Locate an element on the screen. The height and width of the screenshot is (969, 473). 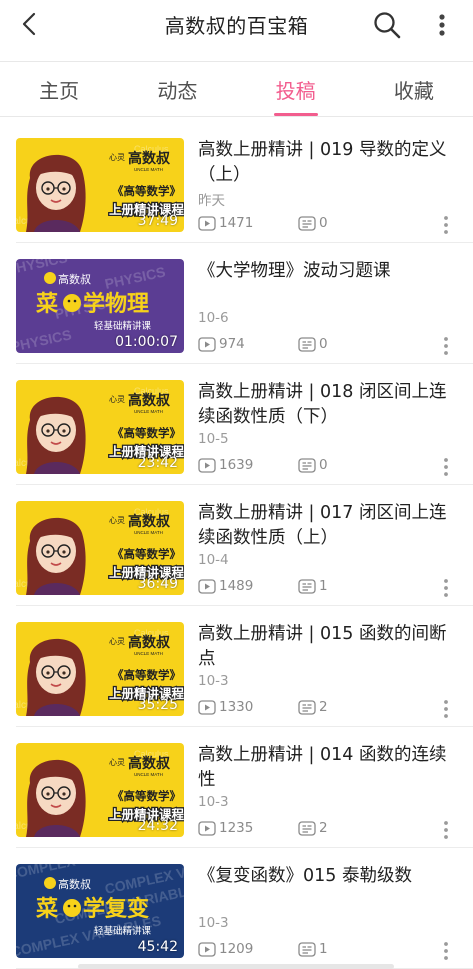
play-count: 1330 is located at coordinates (225, 707).